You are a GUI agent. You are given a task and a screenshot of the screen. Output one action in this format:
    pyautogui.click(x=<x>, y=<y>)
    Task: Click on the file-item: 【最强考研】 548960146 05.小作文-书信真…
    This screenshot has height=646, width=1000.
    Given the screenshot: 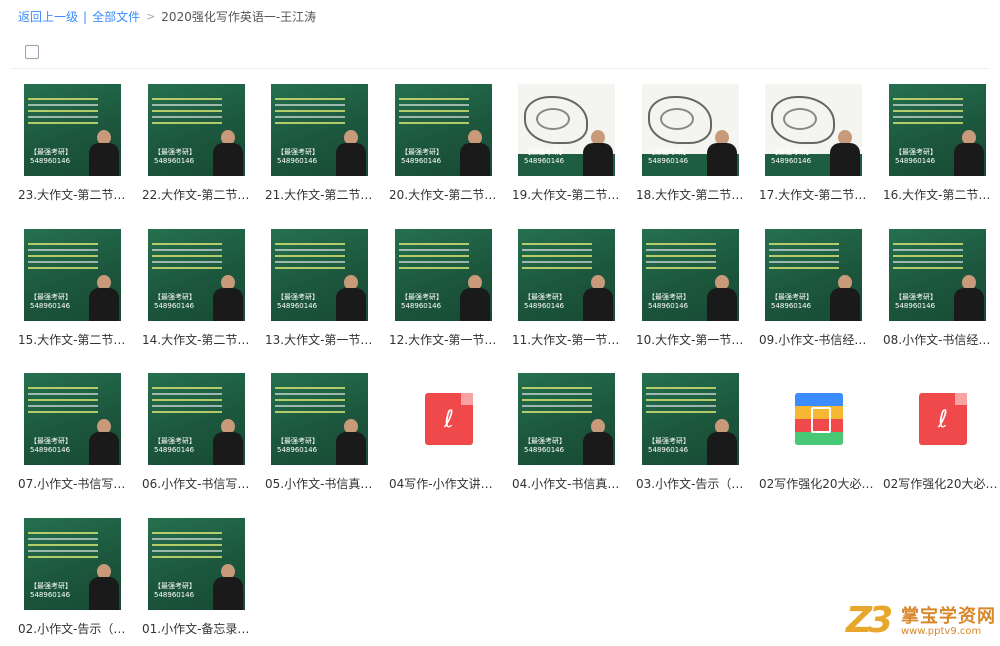 What is the action you would take?
    pyautogui.click(x=321, y=436)
    